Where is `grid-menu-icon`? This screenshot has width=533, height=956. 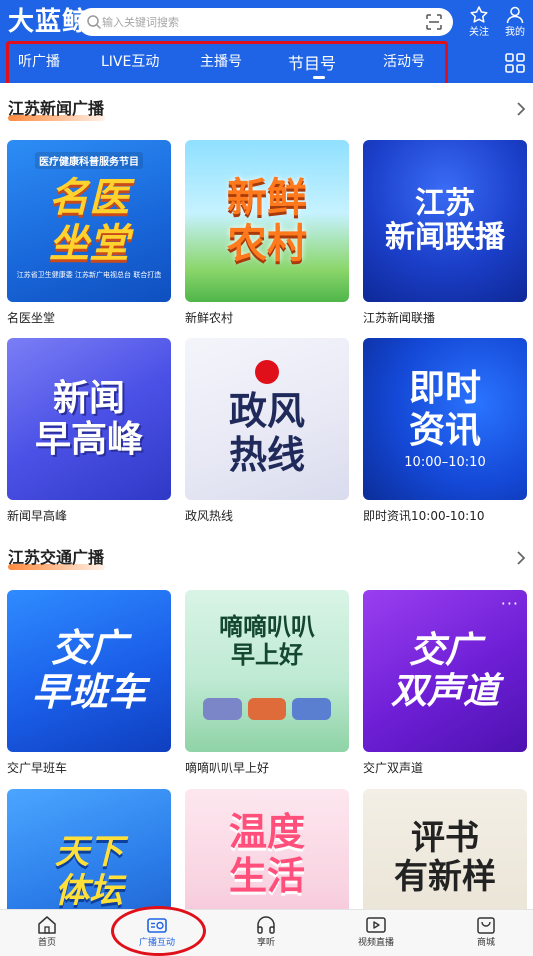 grid-menu-icon is located at coordinates (515, 63).